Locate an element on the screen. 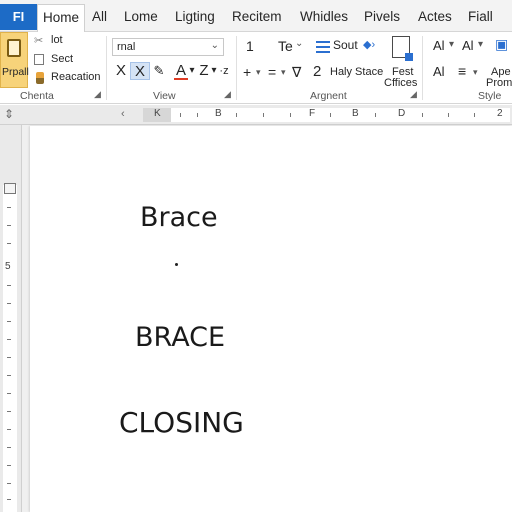 The image size is (512, 512). vertical-ruler: 5 is located at coordinates (11, 318).